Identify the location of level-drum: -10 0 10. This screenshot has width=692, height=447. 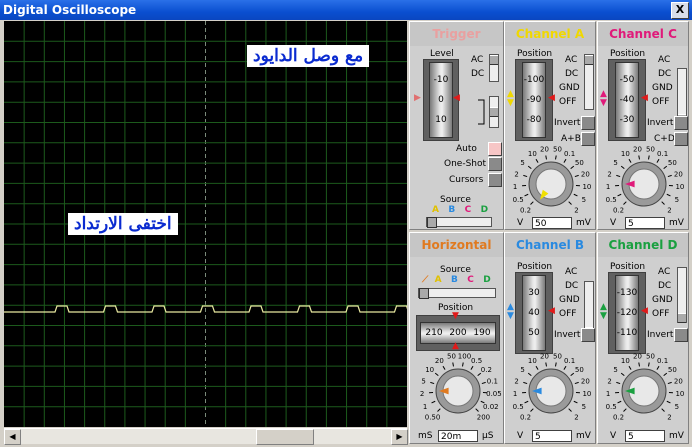
(441, 100).